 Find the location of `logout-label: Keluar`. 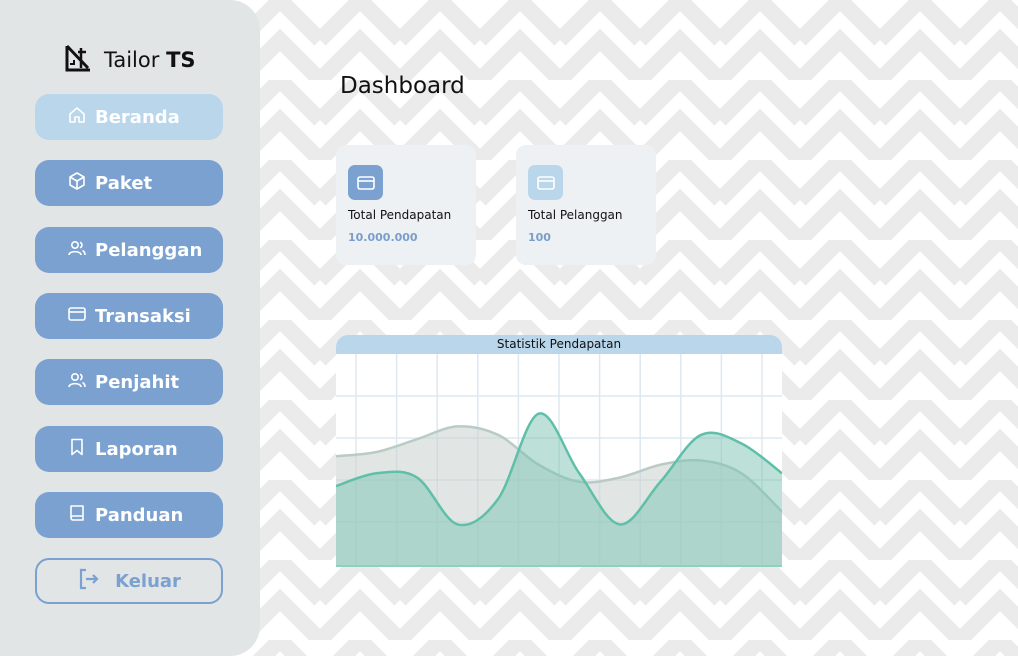

logout-label: Keluar is located at coordinates (148, 581).